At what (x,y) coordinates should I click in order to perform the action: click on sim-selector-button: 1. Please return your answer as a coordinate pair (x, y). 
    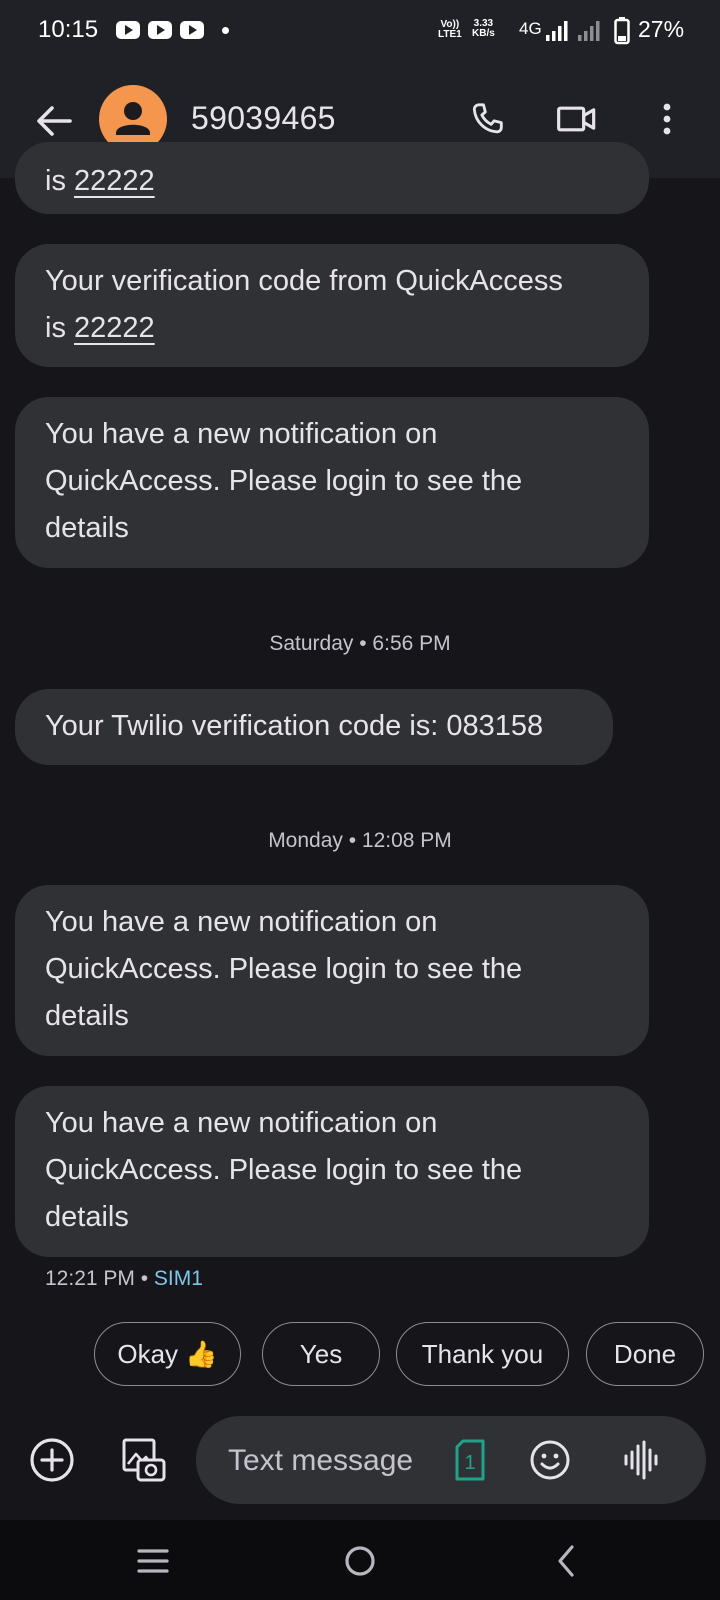
    Looking at the image, I should click on (470, 1460).